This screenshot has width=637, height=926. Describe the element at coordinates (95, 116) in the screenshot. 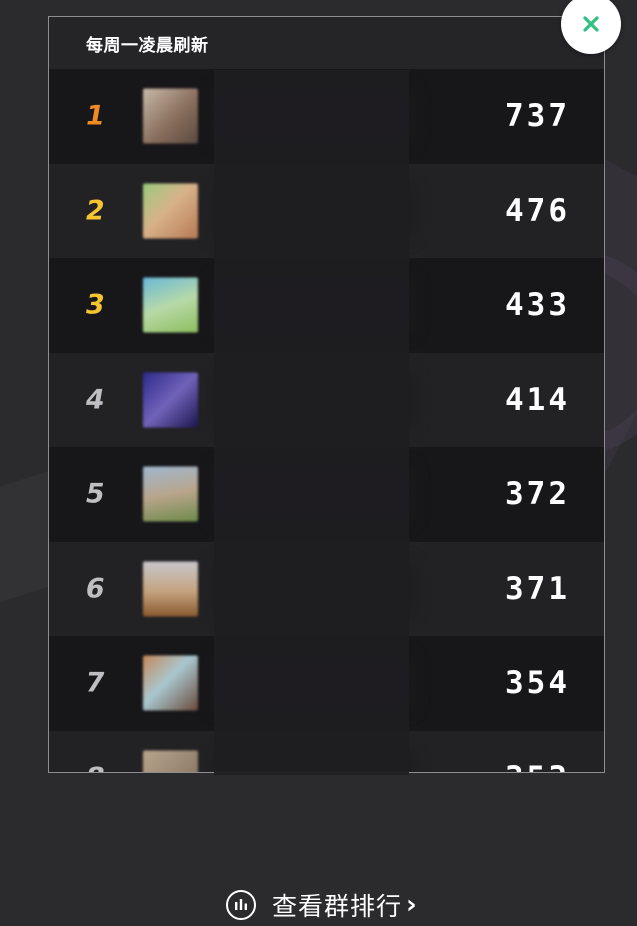

I see `rank-number: 1` at that location.